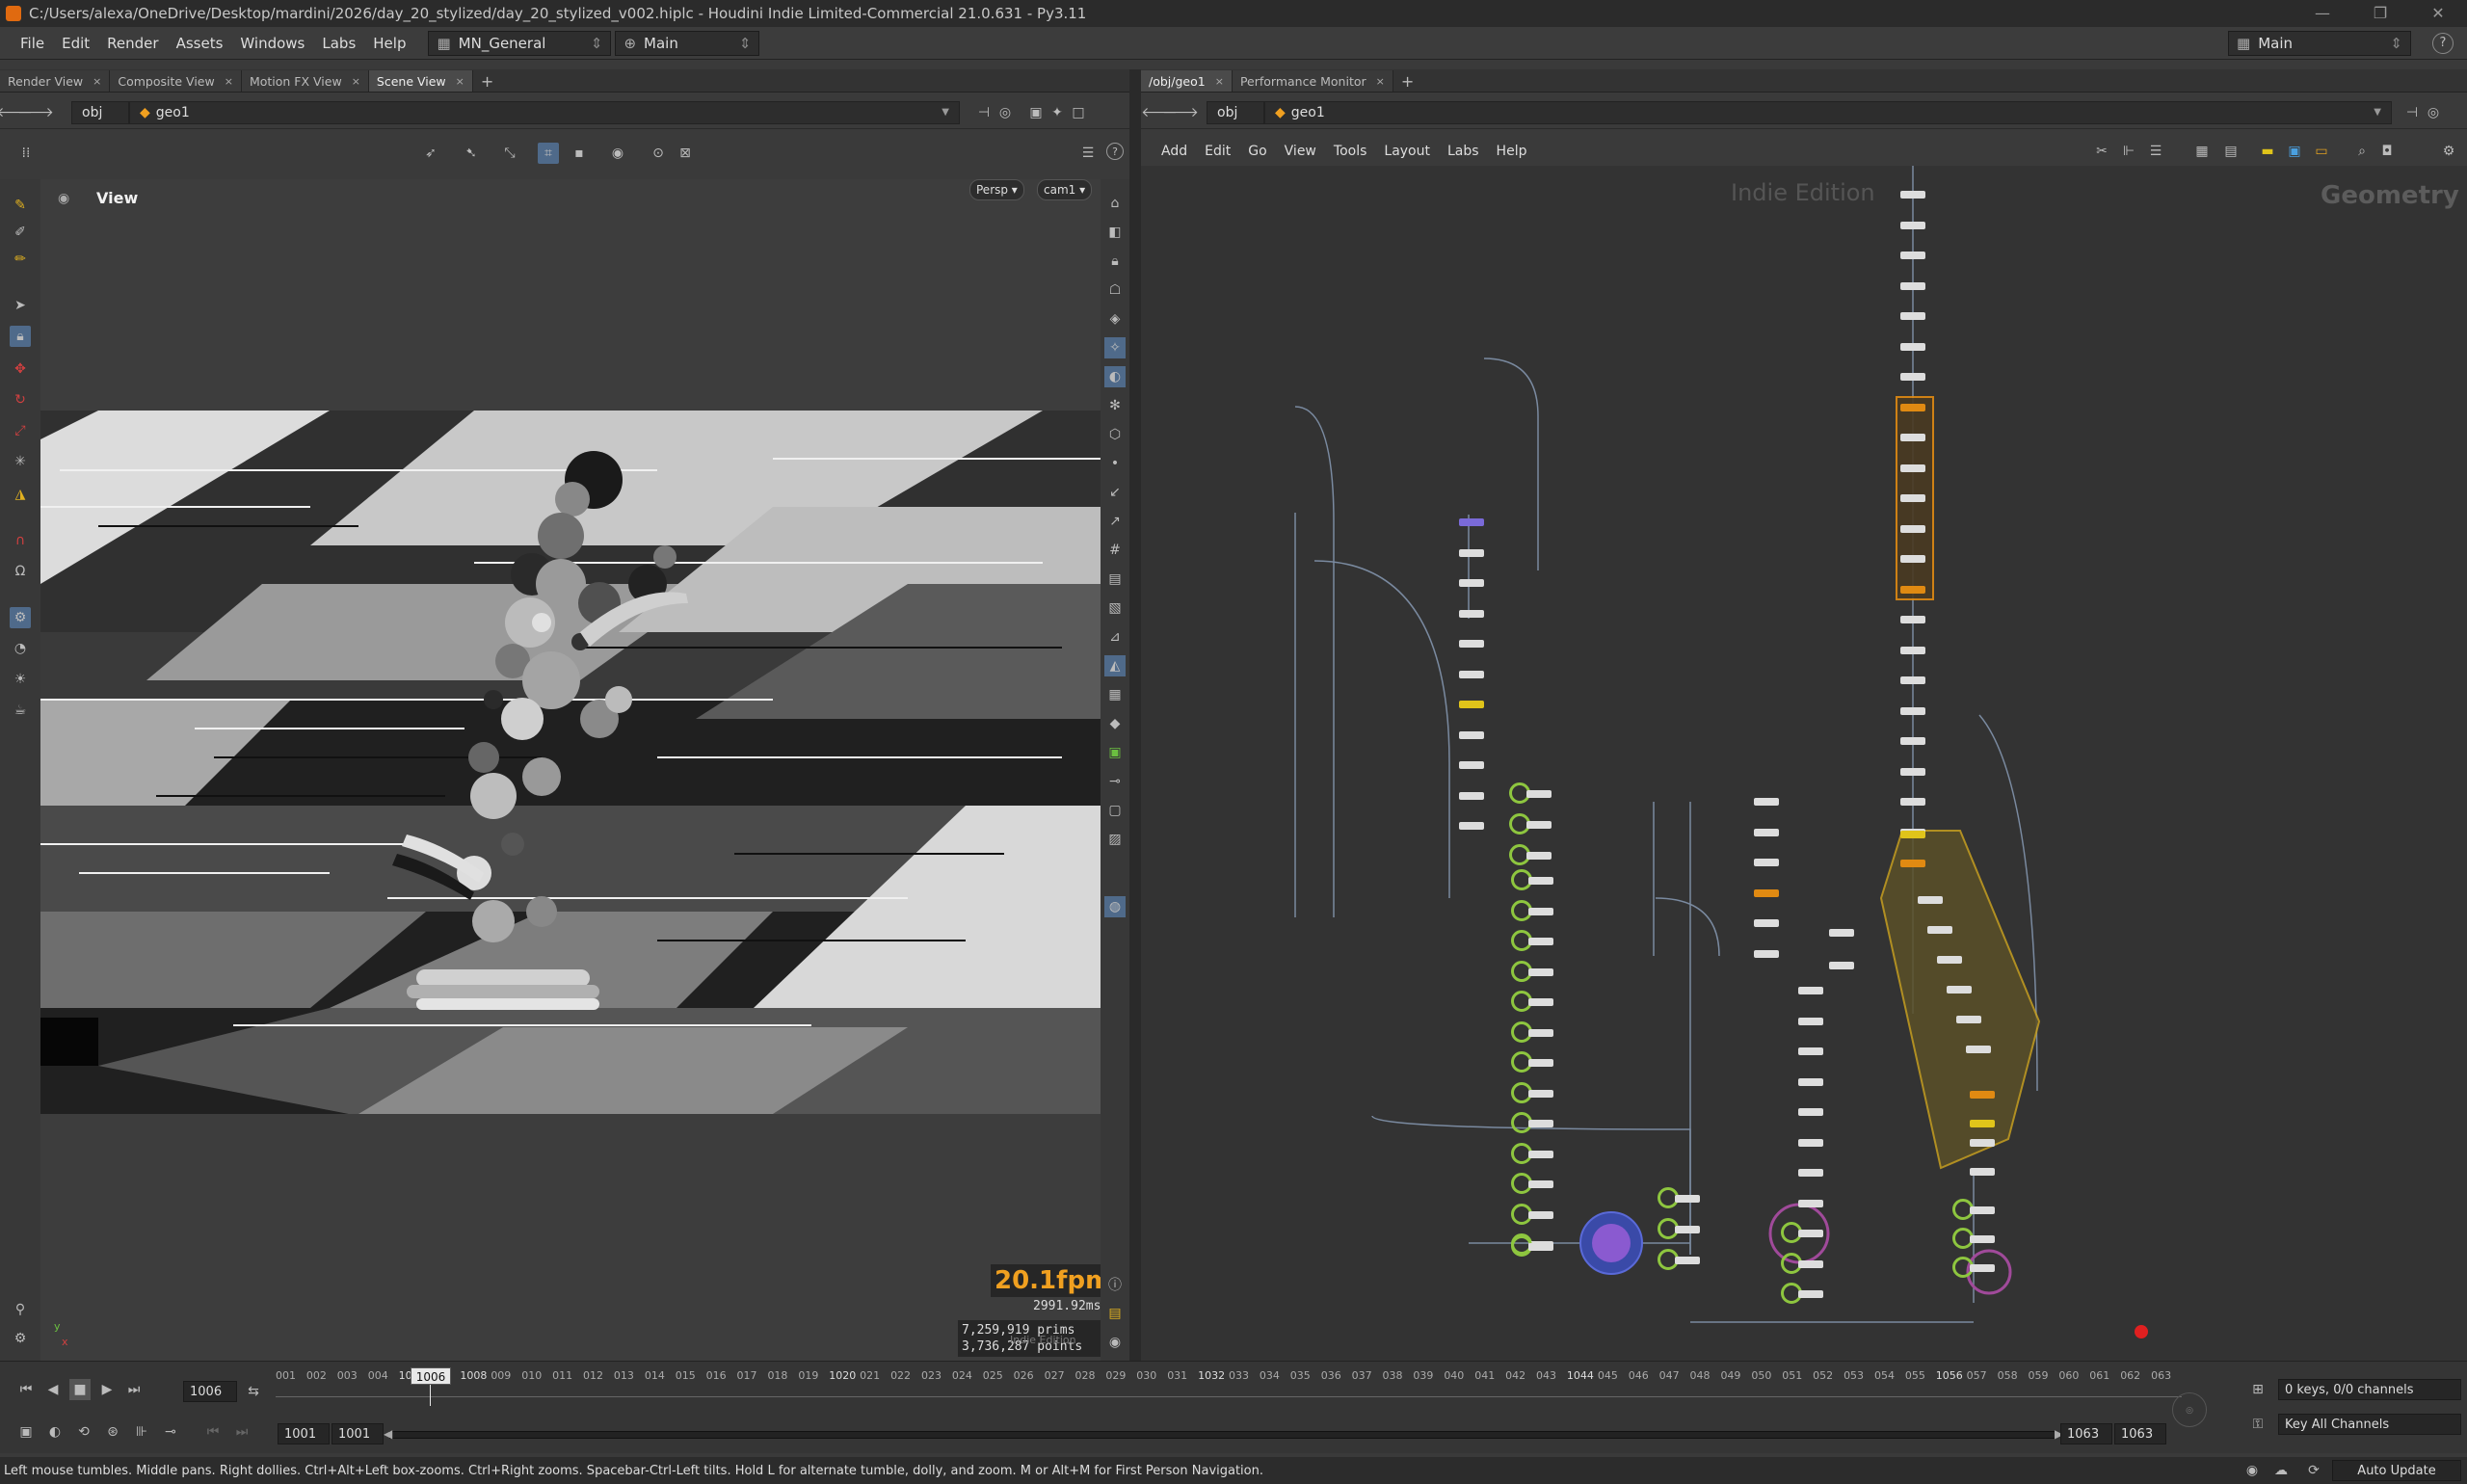 The height and width of the screenshot is (1484, 2467). I want to click on menu-render: Render, so click(132, 43).